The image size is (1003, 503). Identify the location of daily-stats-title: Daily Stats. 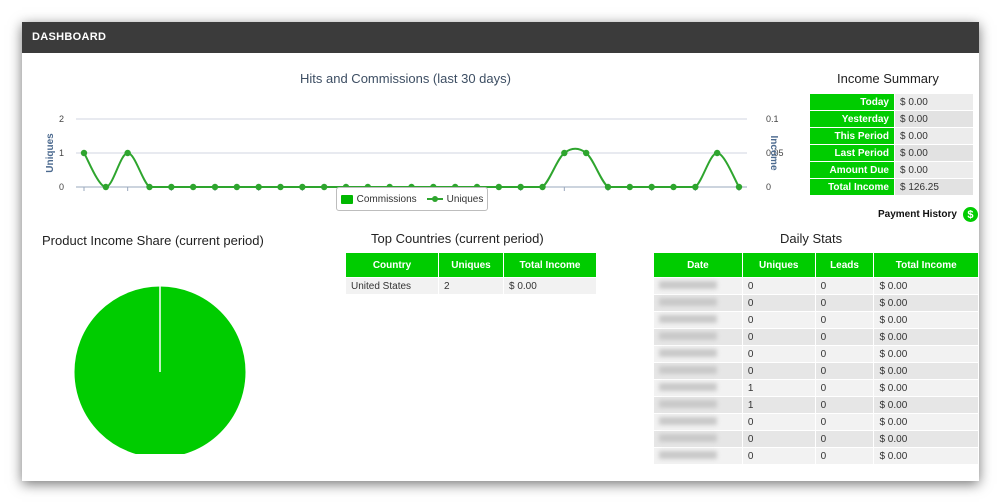
(811, 238).